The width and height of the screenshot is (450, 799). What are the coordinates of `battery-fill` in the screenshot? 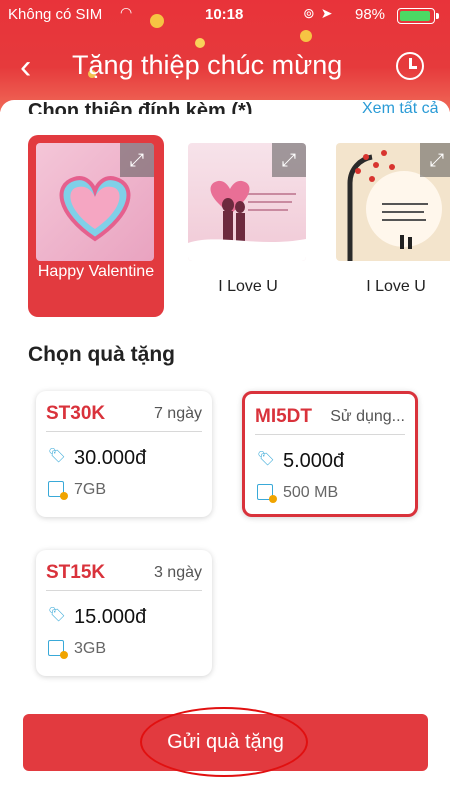 It's located at (415, 16).